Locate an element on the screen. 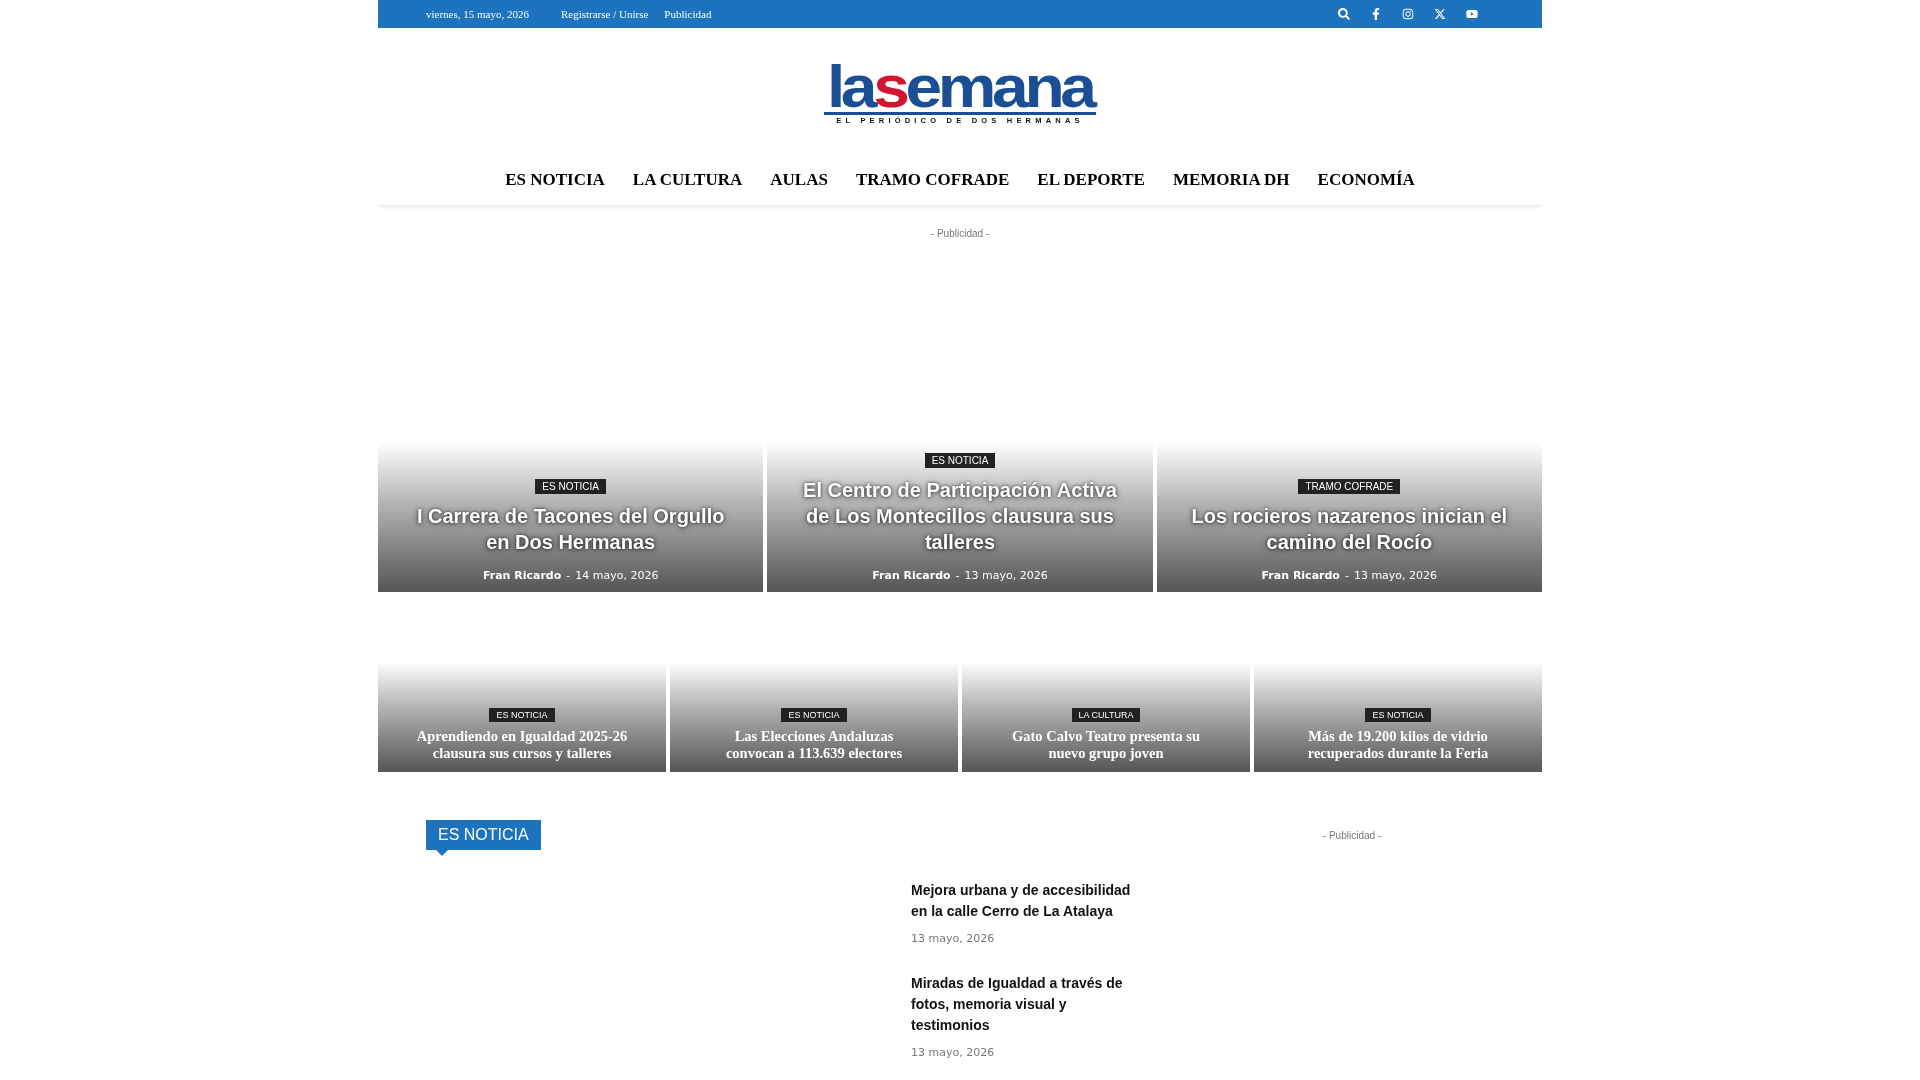 The image size is (1920, 1080). article-title: Gato Calvo Teatro presenta su nuevo grupo joven is located at coordinates (1106, 745).